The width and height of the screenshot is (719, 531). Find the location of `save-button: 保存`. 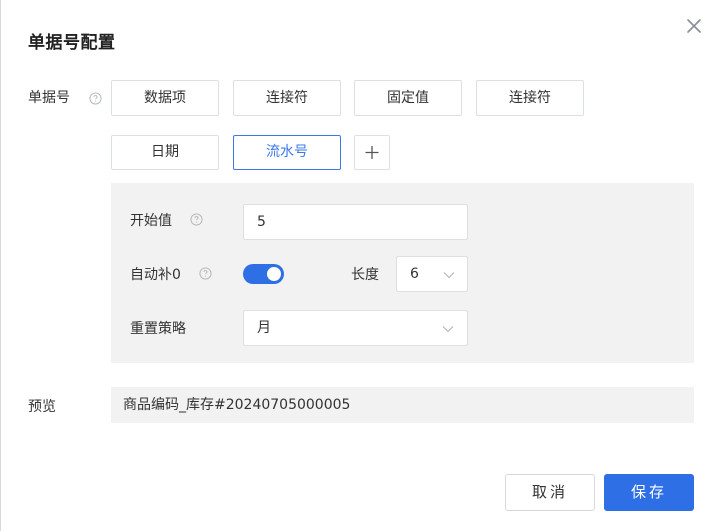

save-button: 保存 is located at coordinates (649, 492).